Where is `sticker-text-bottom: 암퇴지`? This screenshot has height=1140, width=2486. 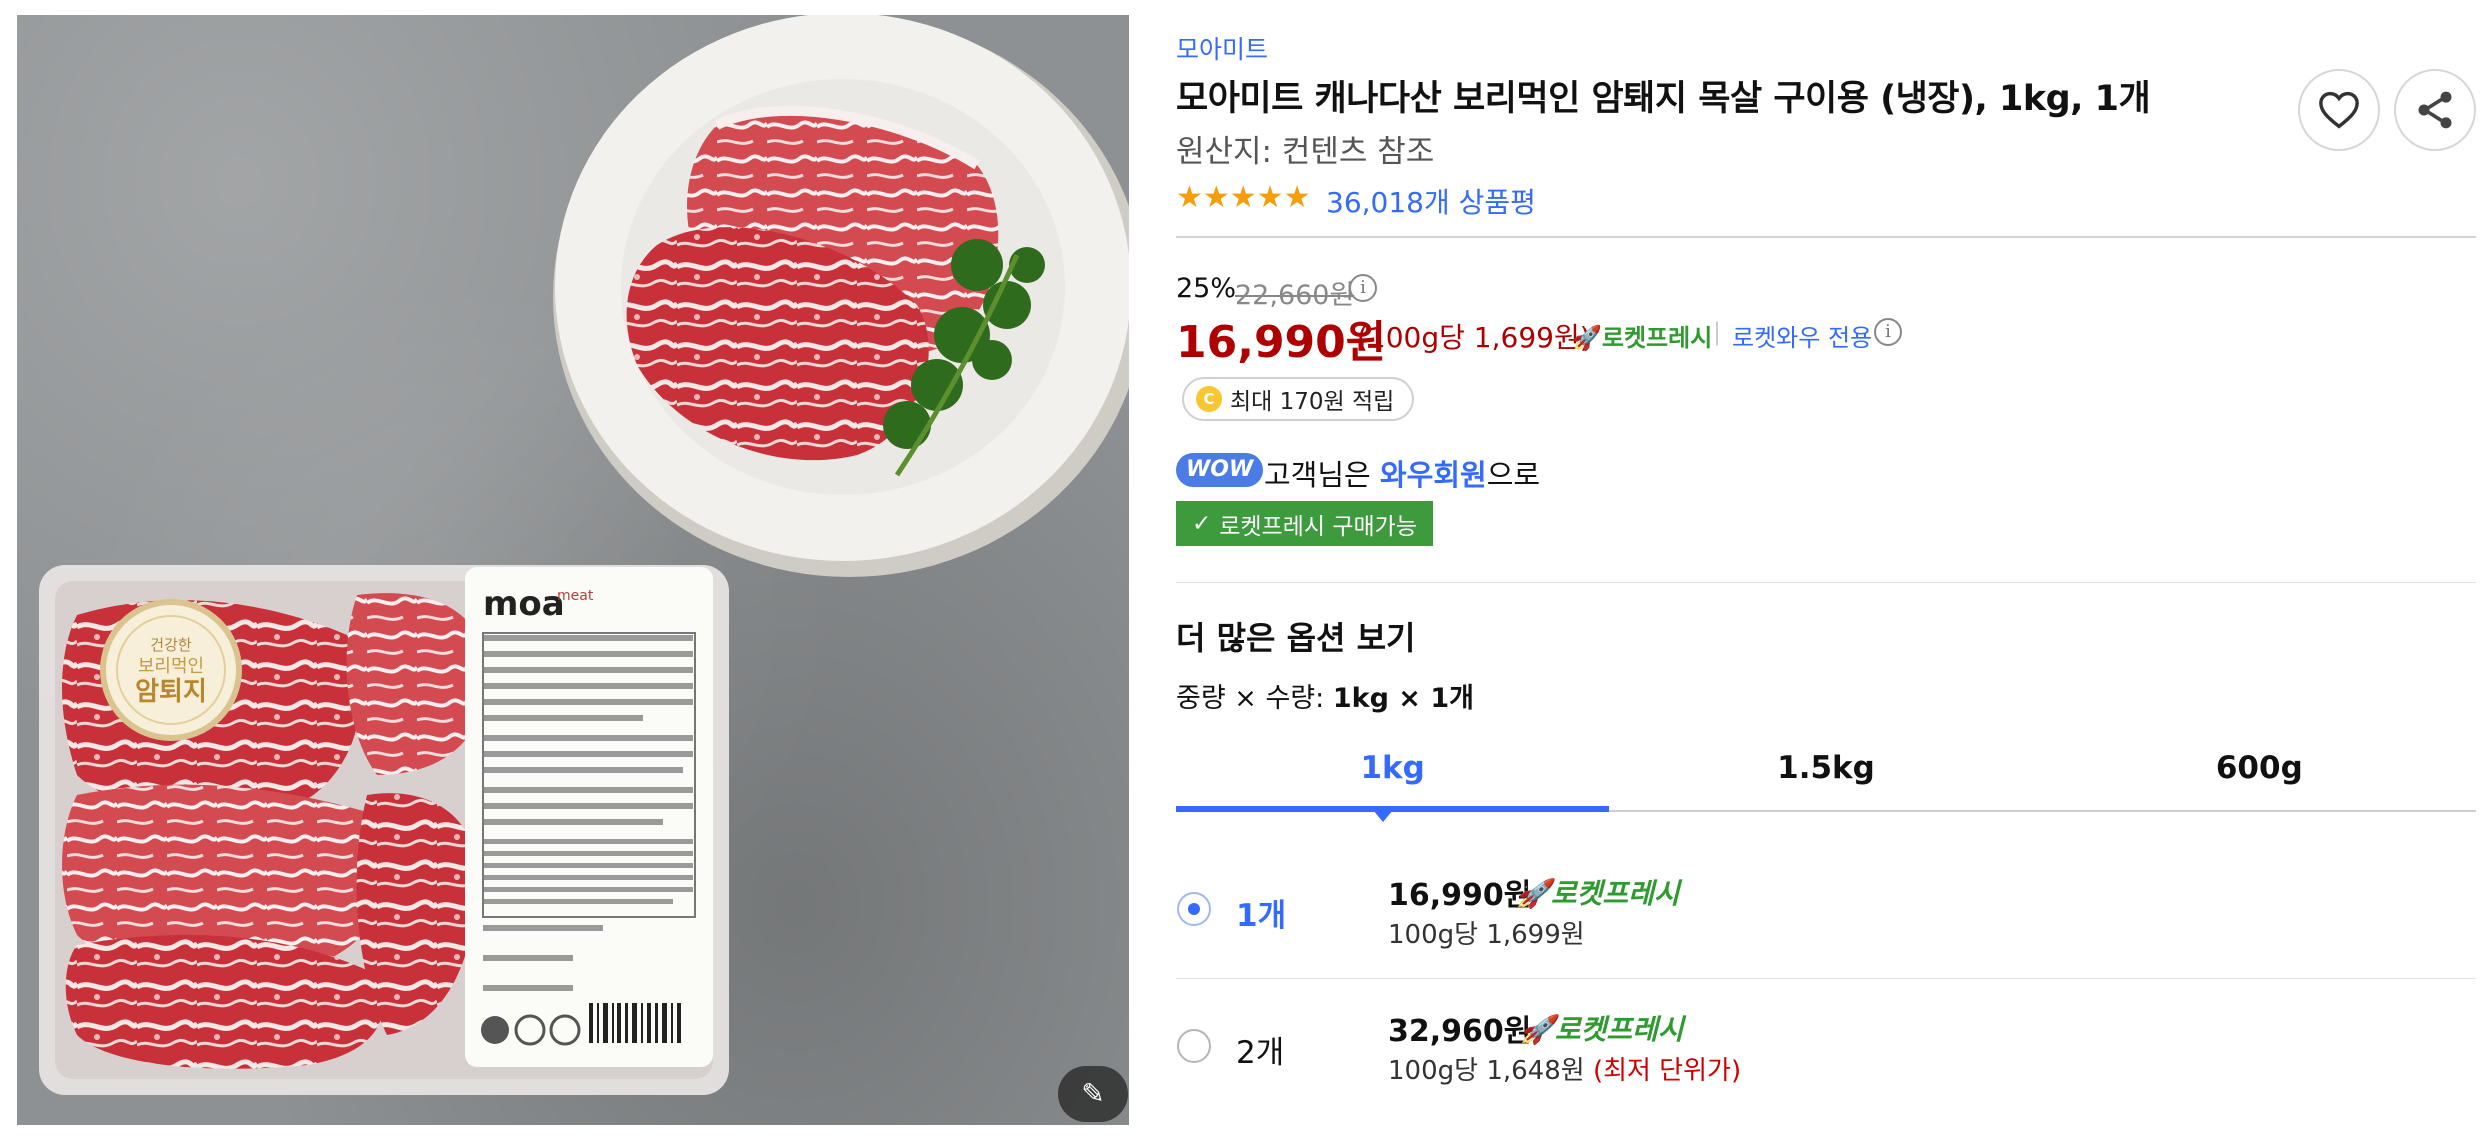 sticker-text-bottom: 암퇴지 is located at coordinates (171, 692).